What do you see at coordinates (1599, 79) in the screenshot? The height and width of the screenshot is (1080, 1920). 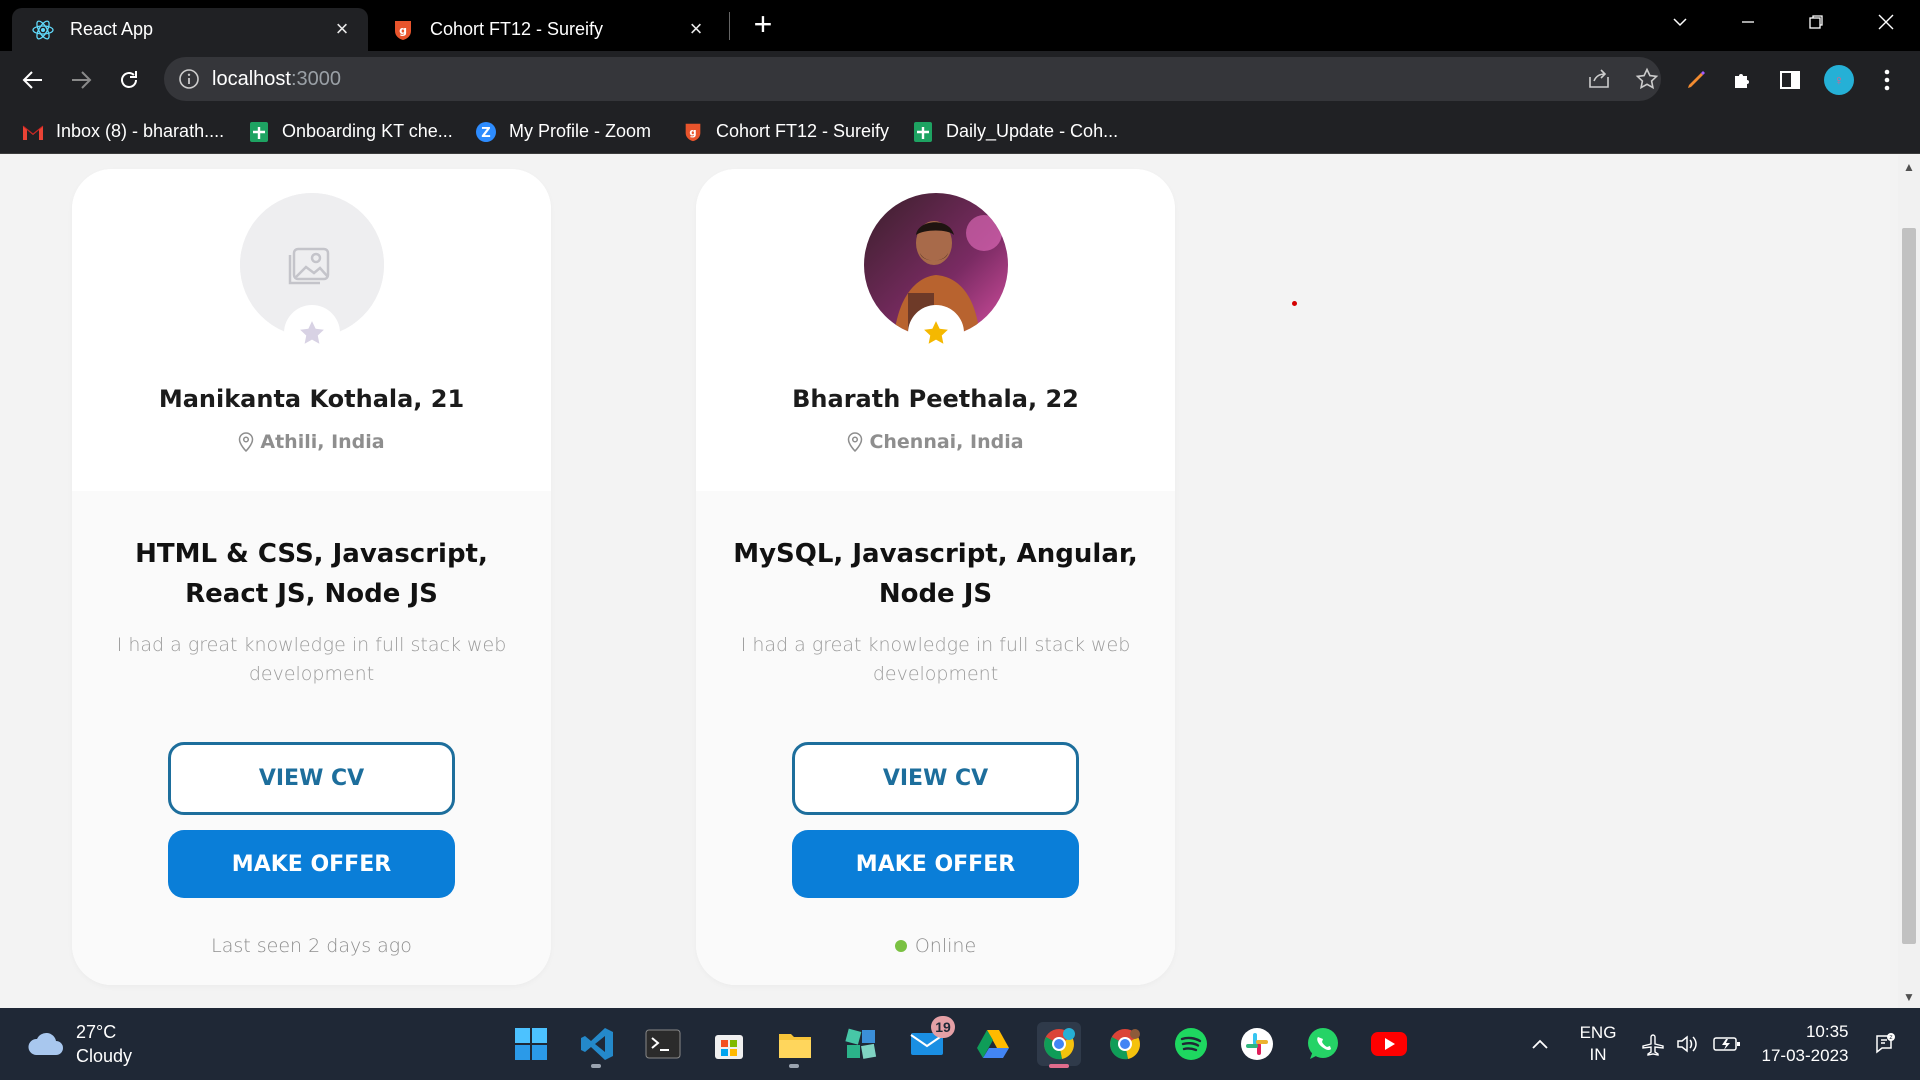 I see `share-icon` at bounding box center [1599, 79].